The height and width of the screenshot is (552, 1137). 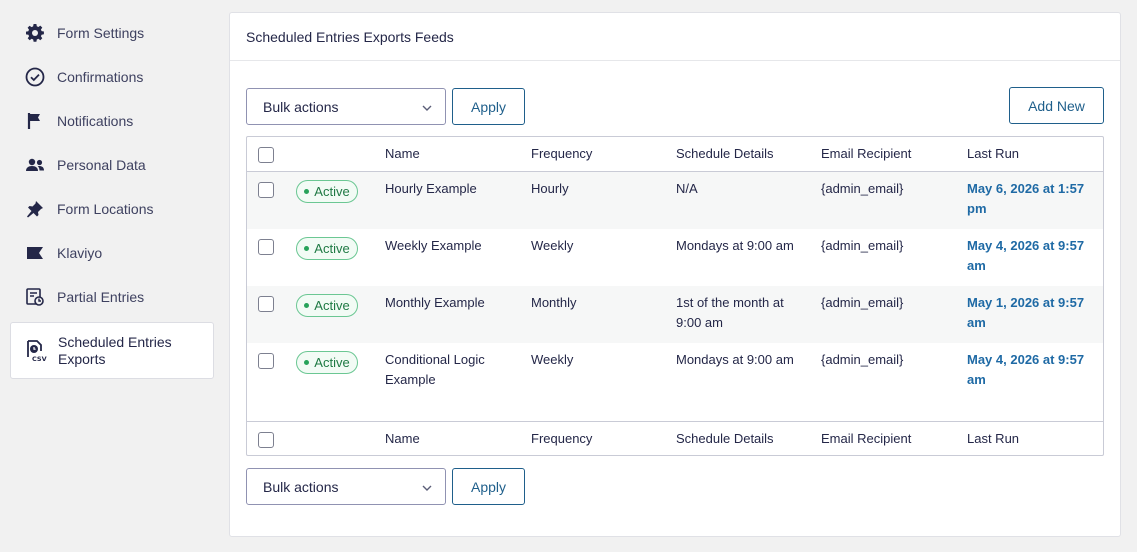 I want to click on sidebar-item-personal-data: Personal Data, so click(x=112, y=165).